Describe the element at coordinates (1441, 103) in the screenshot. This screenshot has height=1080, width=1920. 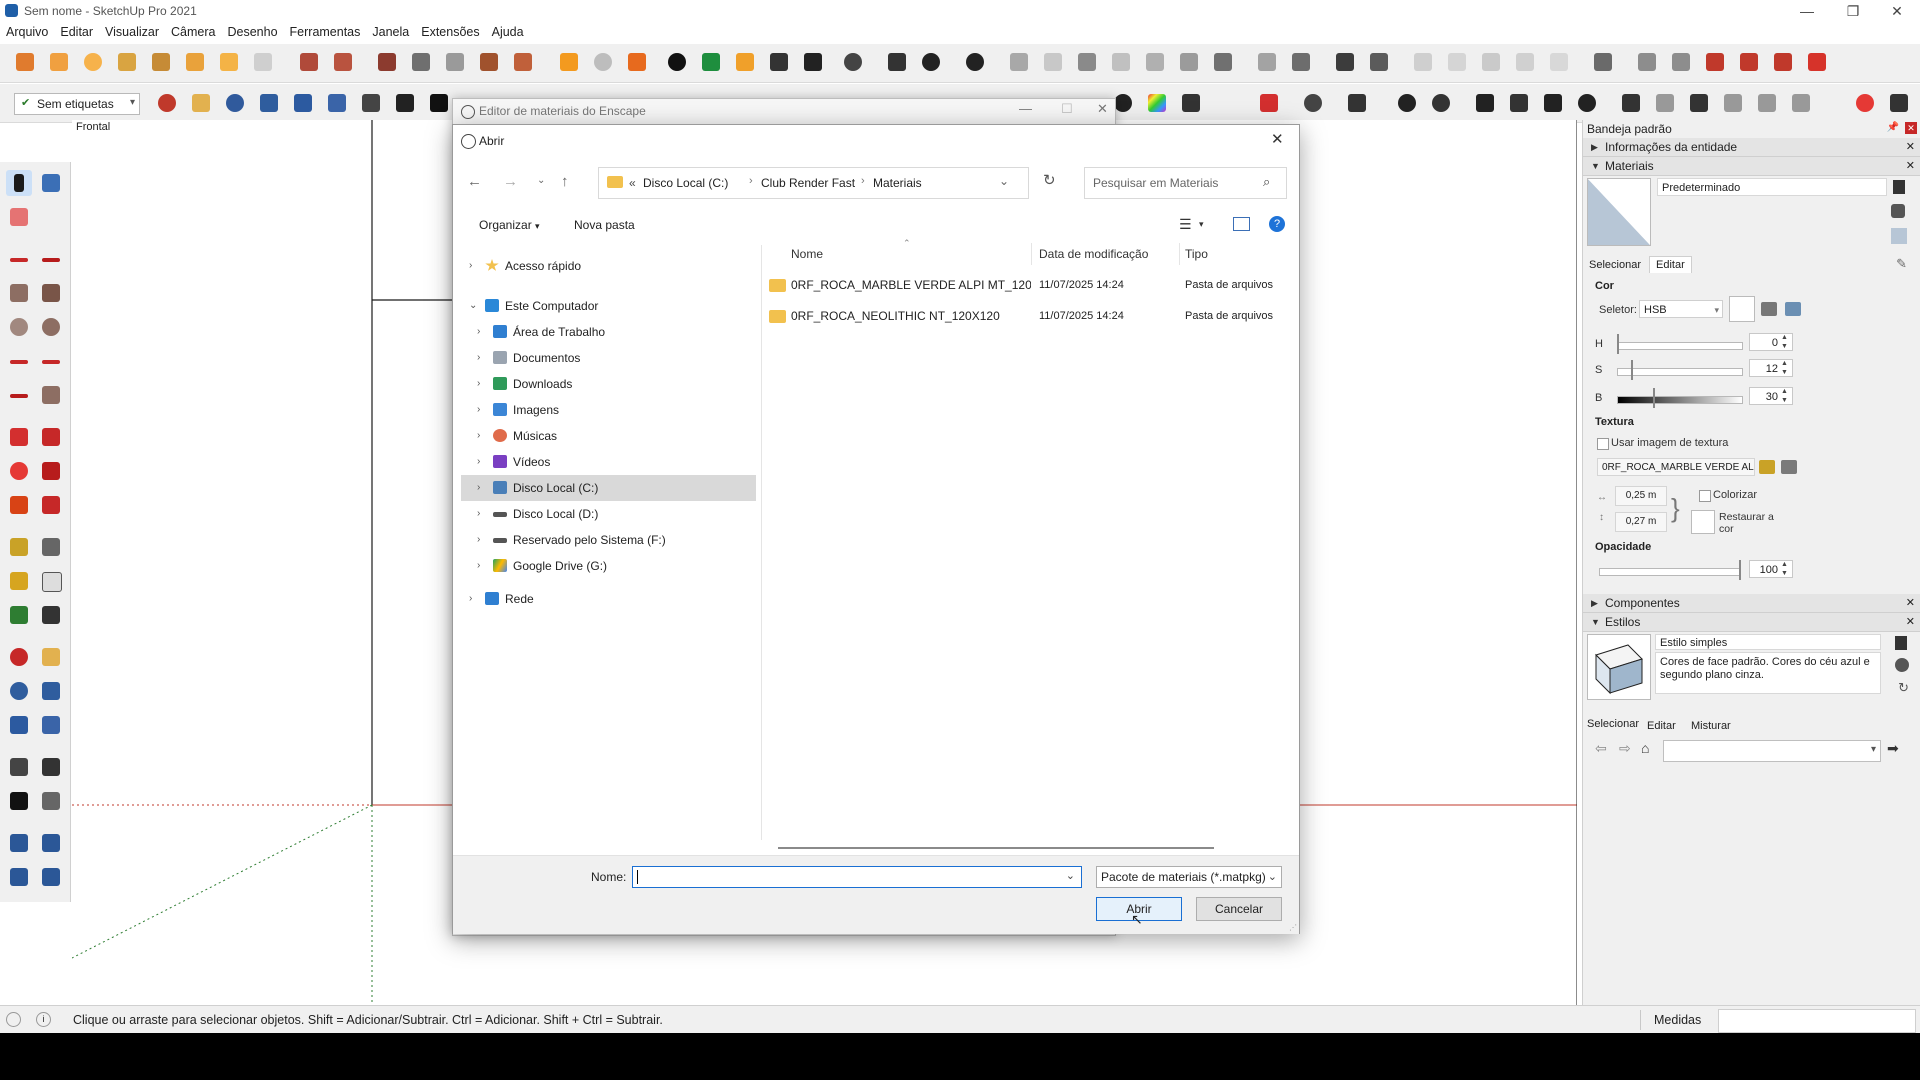
I see `render-icon` at that location.